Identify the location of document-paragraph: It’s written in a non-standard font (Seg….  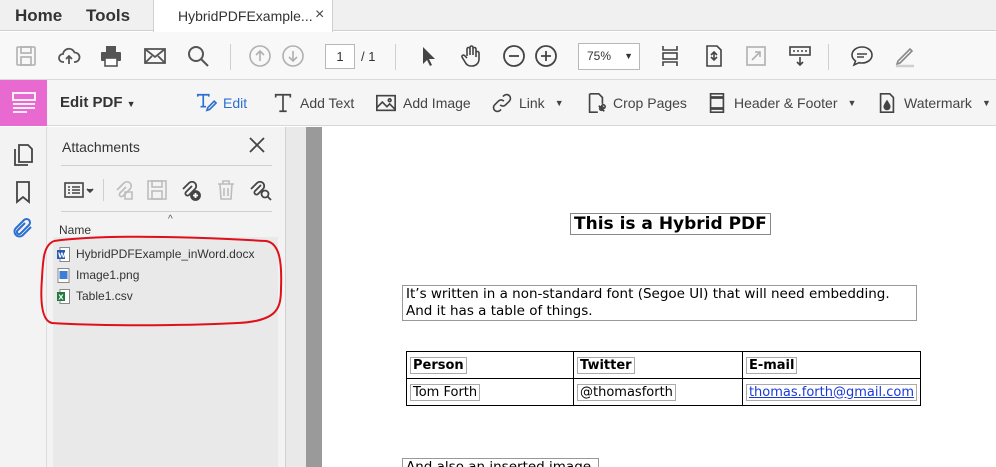
(659, 303).